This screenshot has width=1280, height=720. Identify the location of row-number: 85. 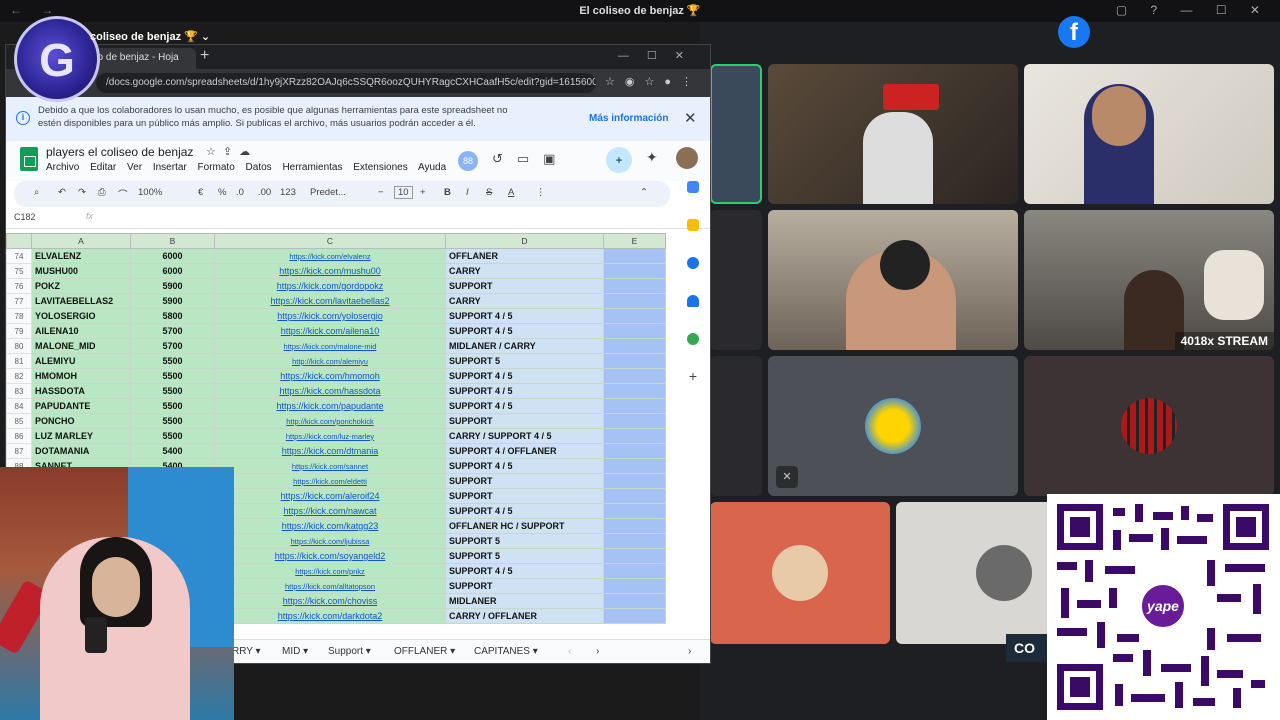
(19, 421).